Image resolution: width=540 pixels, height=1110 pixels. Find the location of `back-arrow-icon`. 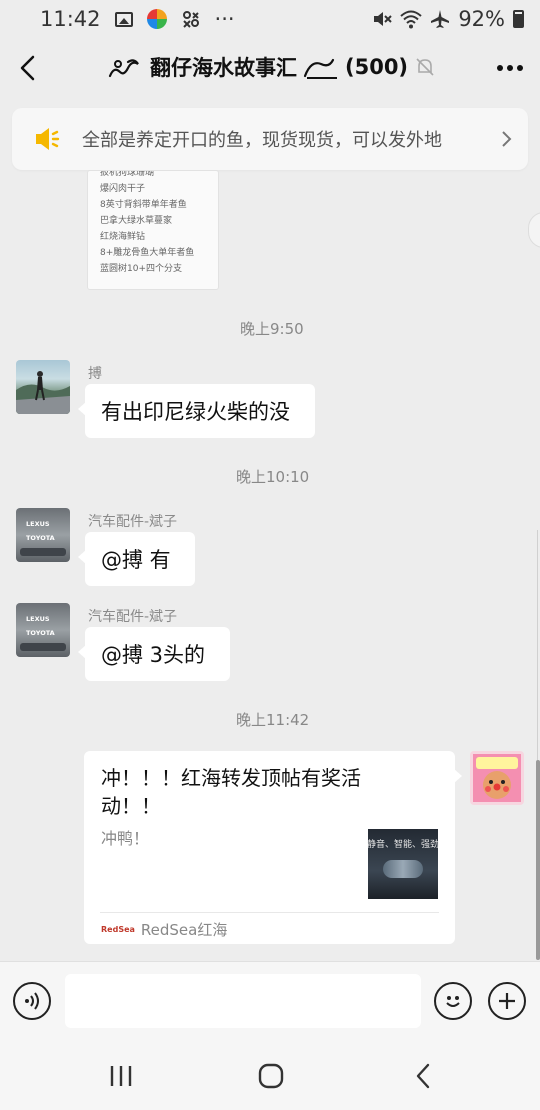

back-arrow-icon is located at coordinates (27, 68).